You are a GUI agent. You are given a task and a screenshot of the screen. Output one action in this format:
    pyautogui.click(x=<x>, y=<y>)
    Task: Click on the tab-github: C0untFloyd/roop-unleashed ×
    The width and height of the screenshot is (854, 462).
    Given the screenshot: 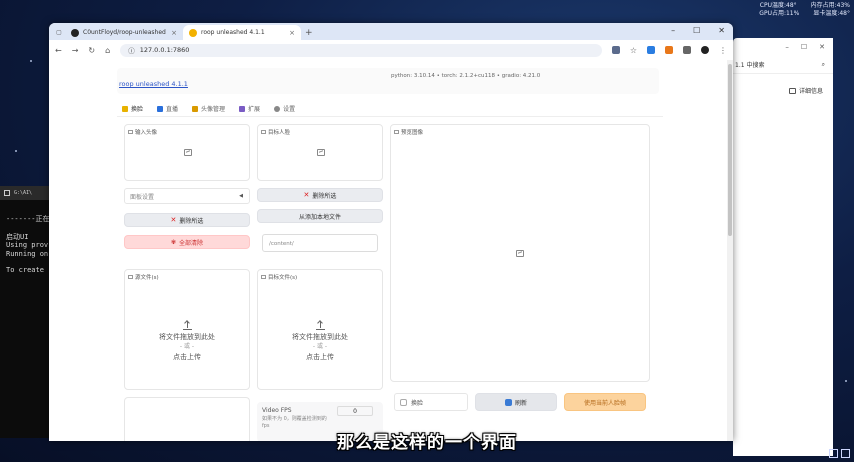 What is the action you would take?
    pyautogui.click(x=124, y=32)
    